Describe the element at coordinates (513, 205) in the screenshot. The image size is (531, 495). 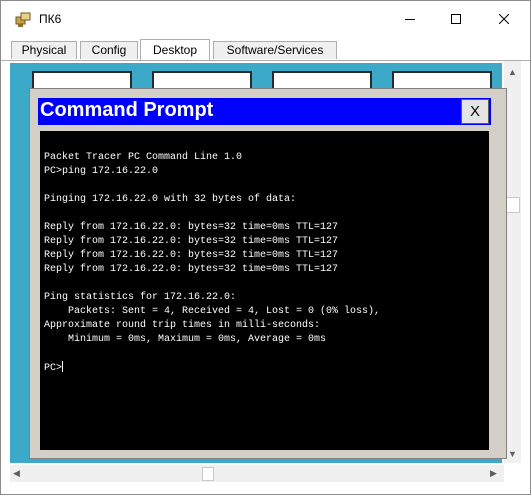
I see `vertical-scroll-thumb` at that location.